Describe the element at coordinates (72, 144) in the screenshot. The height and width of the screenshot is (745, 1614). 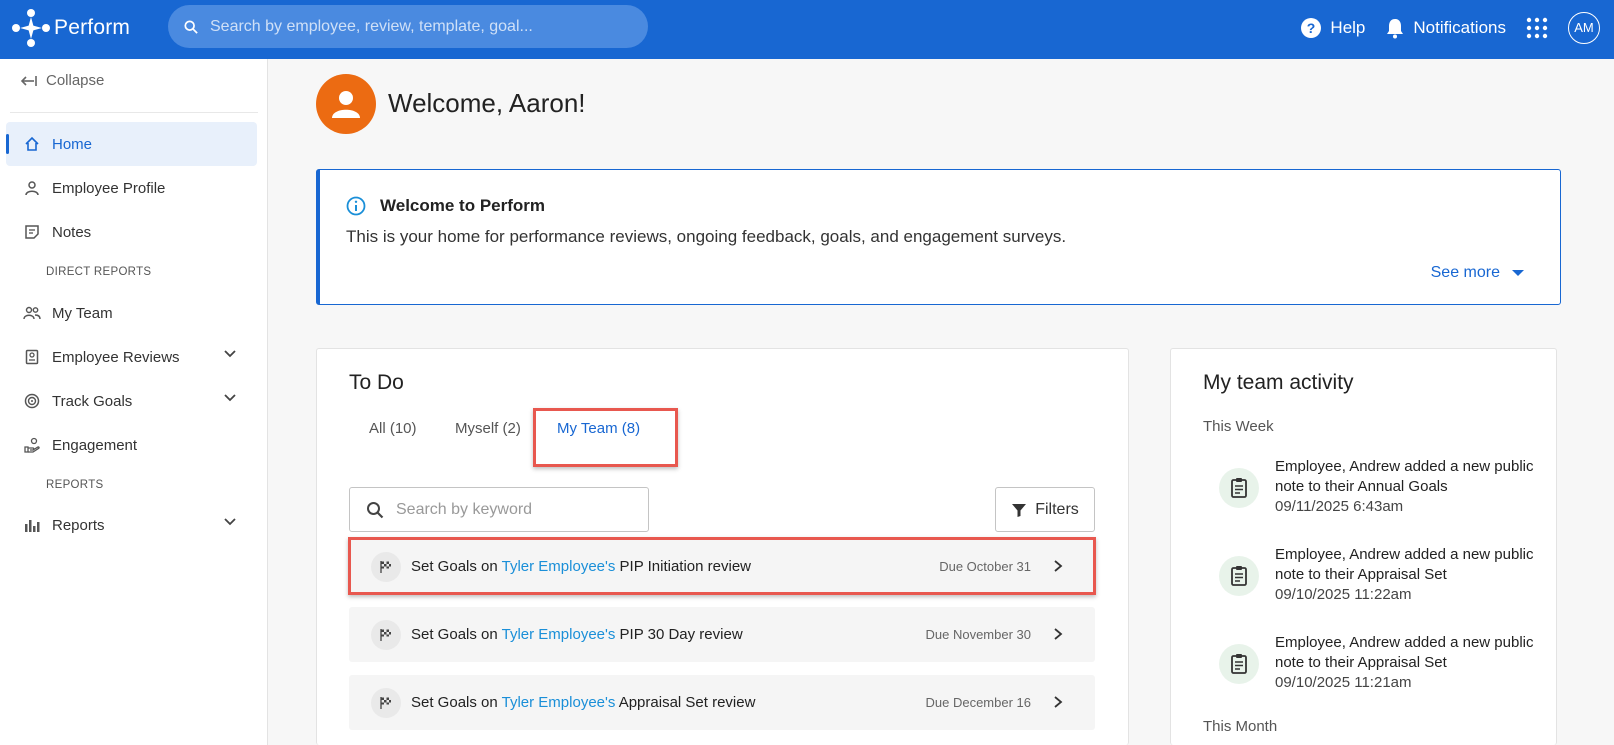
I see `sidebar-item-label: Home` at that location.